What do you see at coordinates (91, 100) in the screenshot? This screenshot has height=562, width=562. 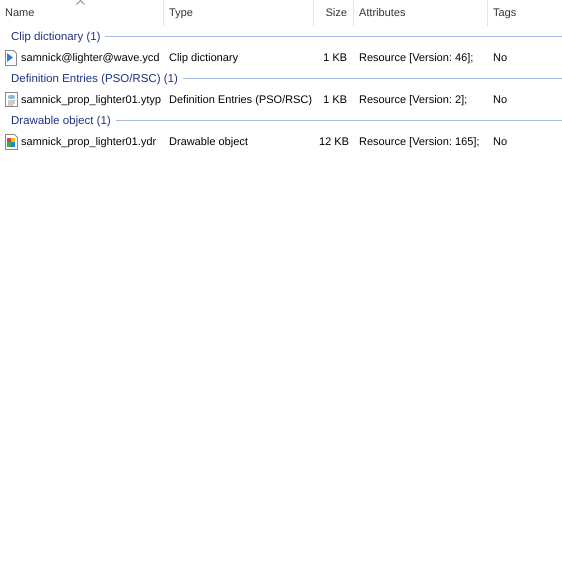 I see `file-name: samnick_prop_lighter01.ytyp` at bounding box center [91, 100].